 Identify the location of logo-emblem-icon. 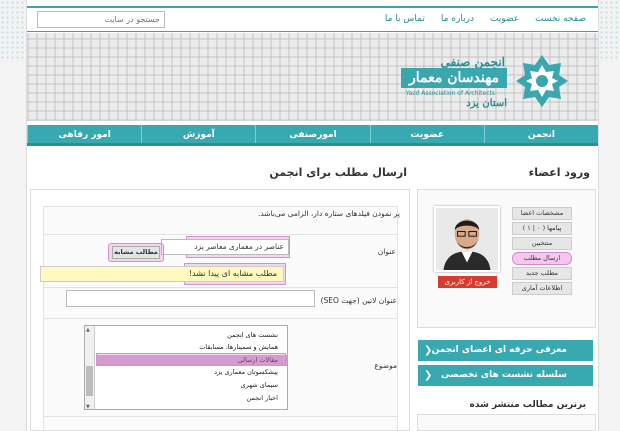
(542, 81).